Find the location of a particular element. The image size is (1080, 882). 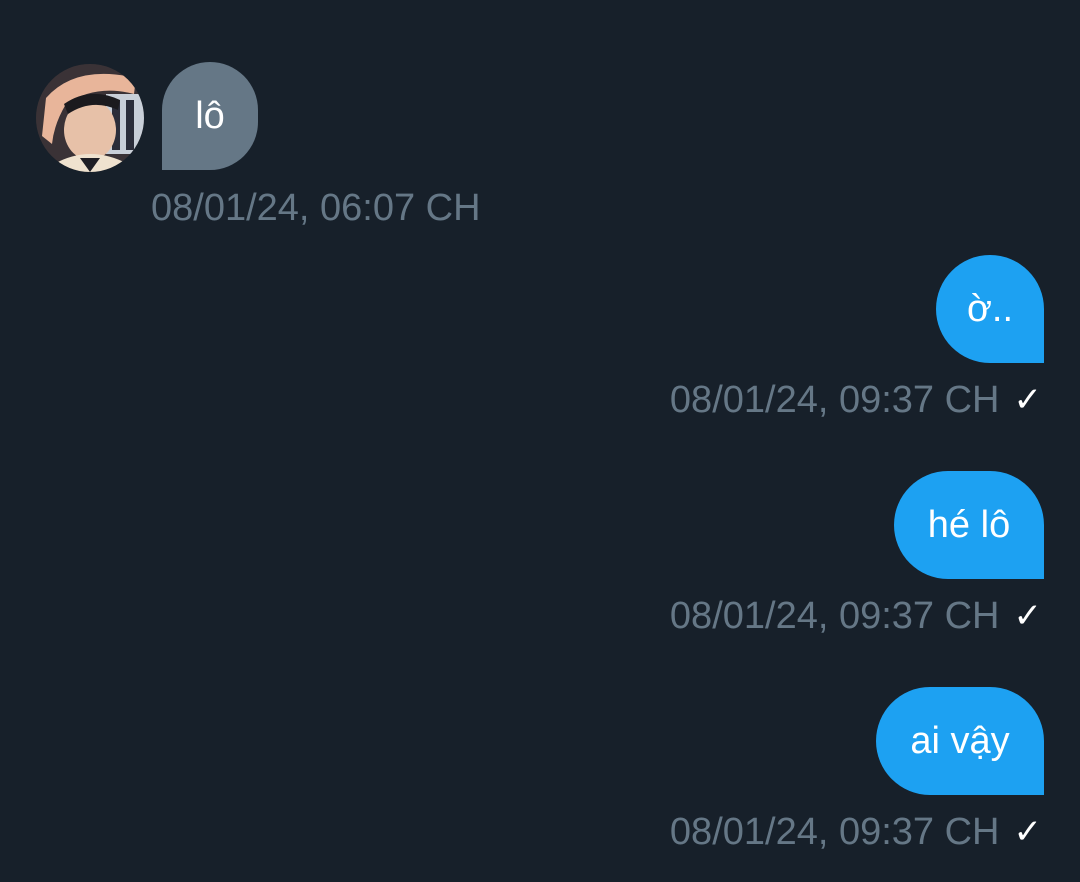

incoming-message-bubble: lô is located at coordinates (210, 116).